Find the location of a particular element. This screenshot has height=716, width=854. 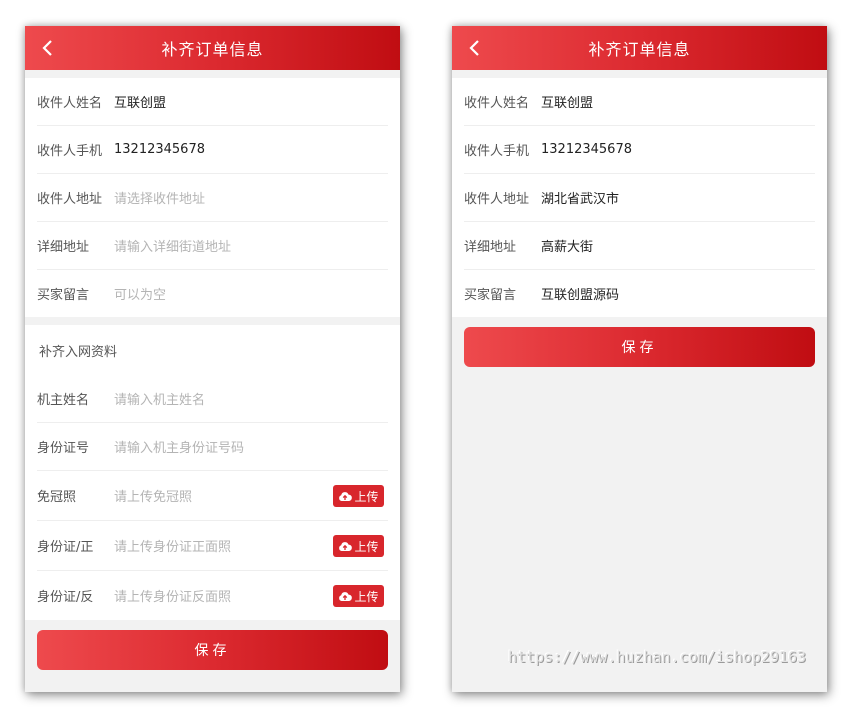

form-row-recipient-address: 收件人地址 请选择收件地址 is located at coordinates (212, 198).